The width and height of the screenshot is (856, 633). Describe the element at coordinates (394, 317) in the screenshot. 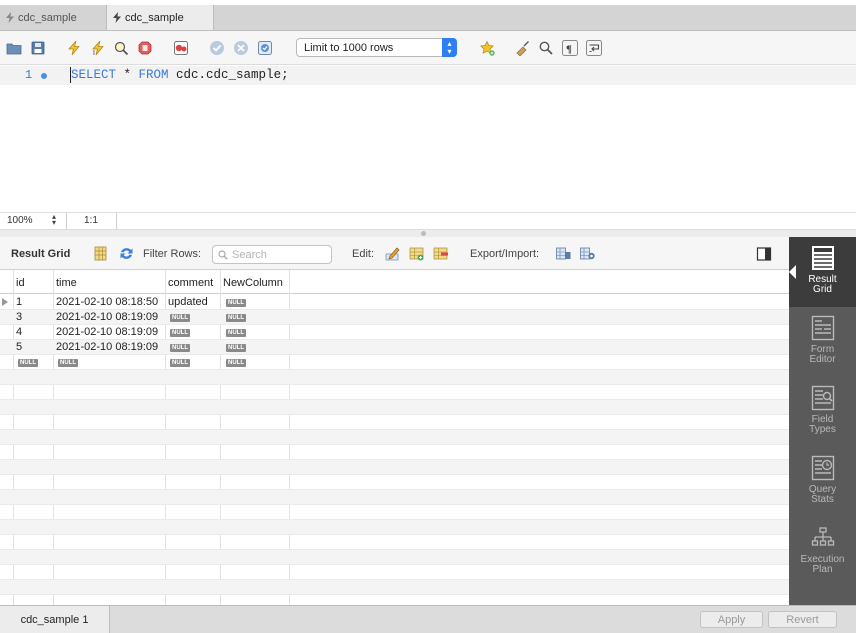

I see `table-row: 3 2021-02-10 08:19:09 NULL NULL` at that location.